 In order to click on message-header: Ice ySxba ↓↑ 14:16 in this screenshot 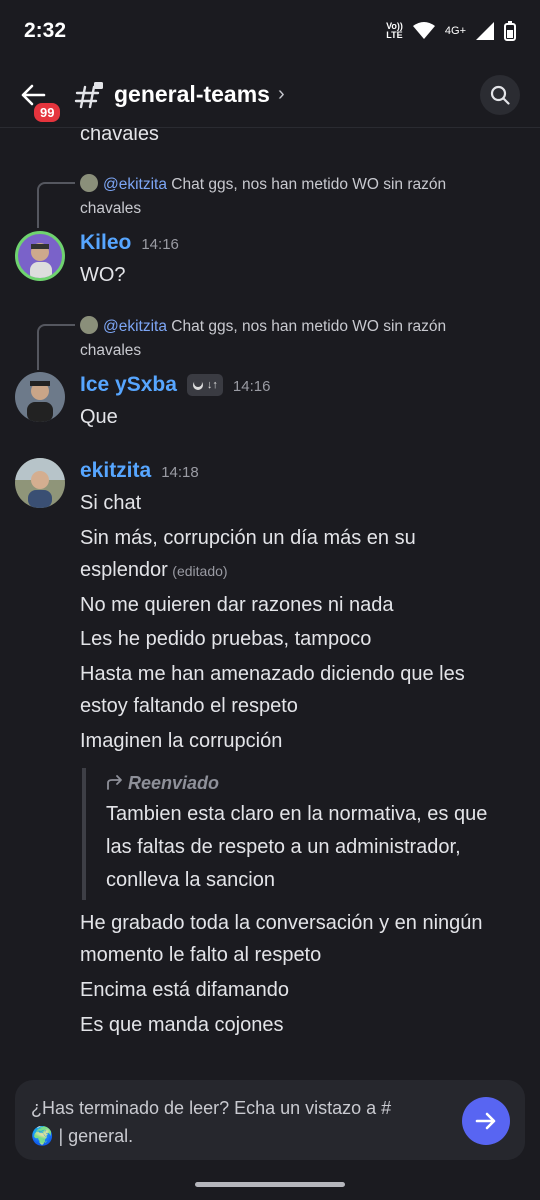, I will do `click(175, 385)`.